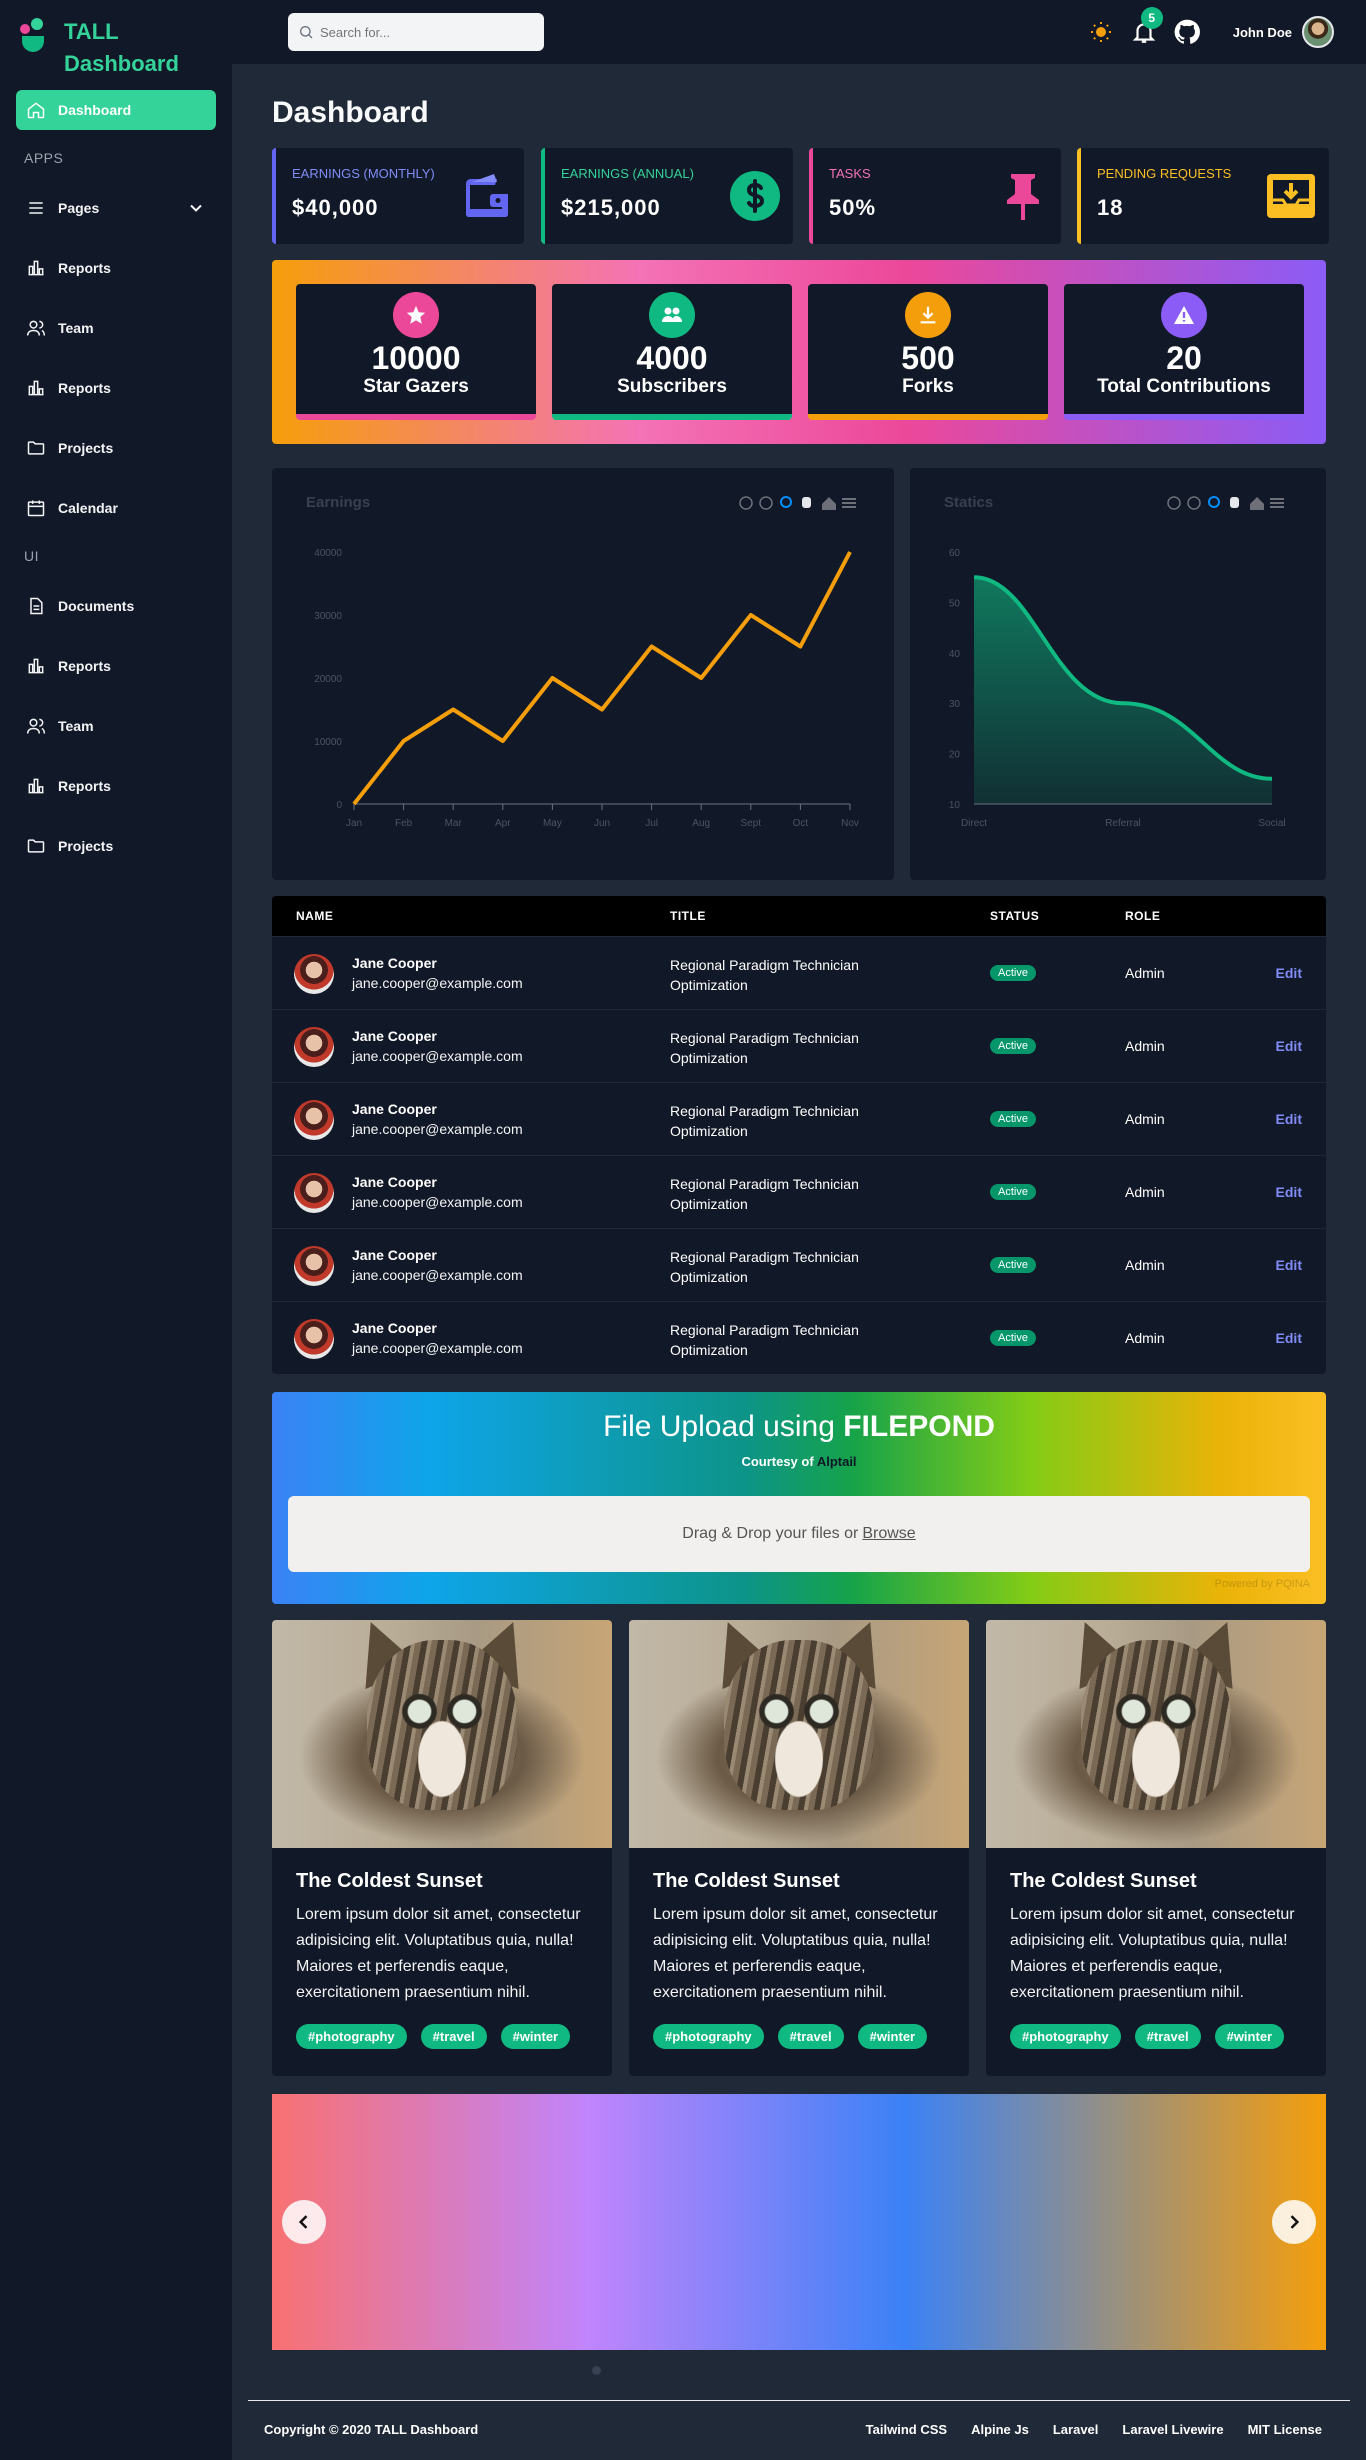 The width and height of the screenshot is (1366, 2460). Describe the element at coordinates (955, 704) in the screenshot. I see `y-tick-label: 30` at that location.